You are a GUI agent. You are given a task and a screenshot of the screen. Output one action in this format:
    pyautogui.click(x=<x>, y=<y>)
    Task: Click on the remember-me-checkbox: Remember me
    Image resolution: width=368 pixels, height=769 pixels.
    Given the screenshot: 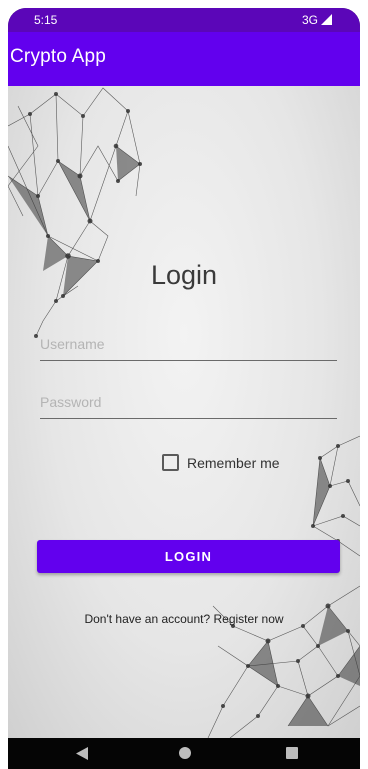 What is the action you would take?
    pyautogui.click(x=221, y=462)
    